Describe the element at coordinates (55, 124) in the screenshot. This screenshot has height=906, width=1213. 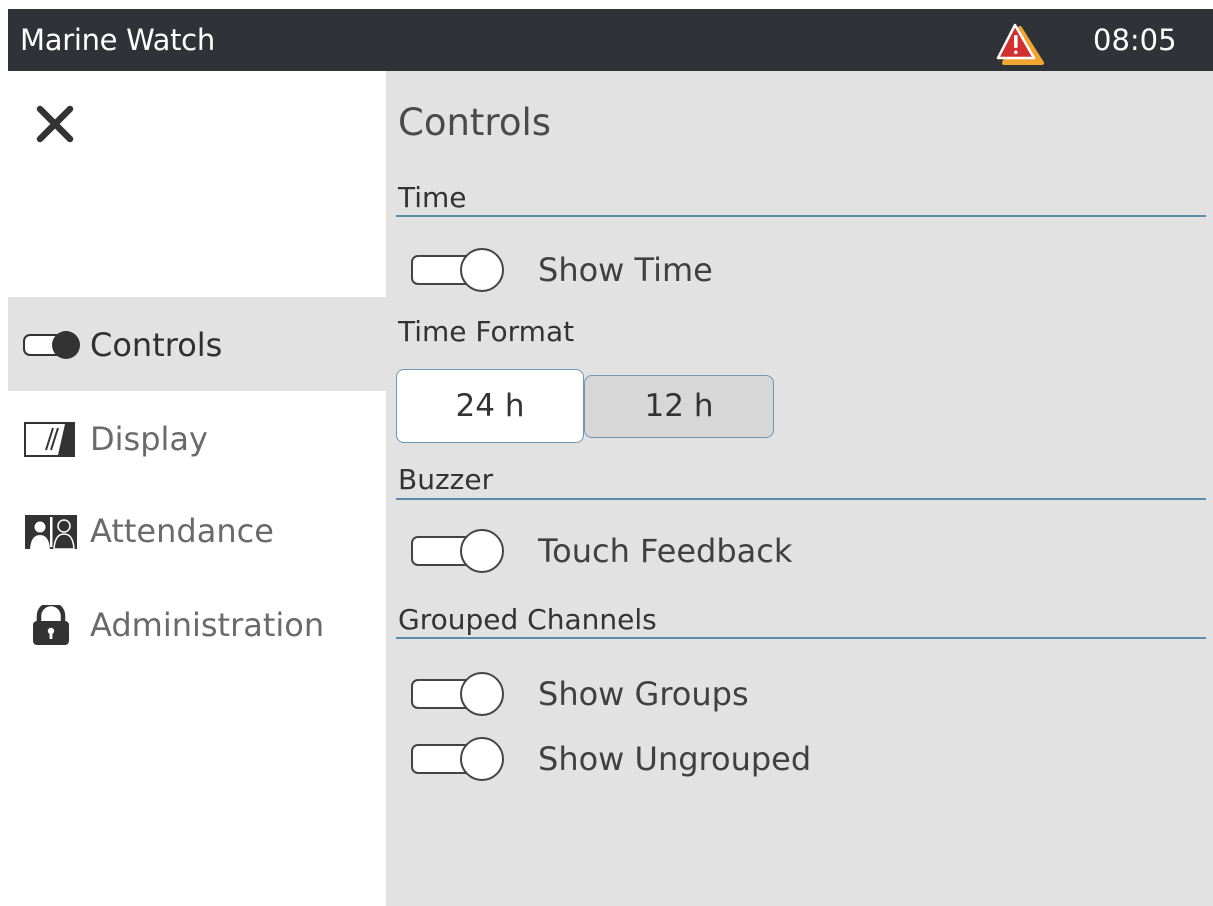
I see `close-icon` at that location.